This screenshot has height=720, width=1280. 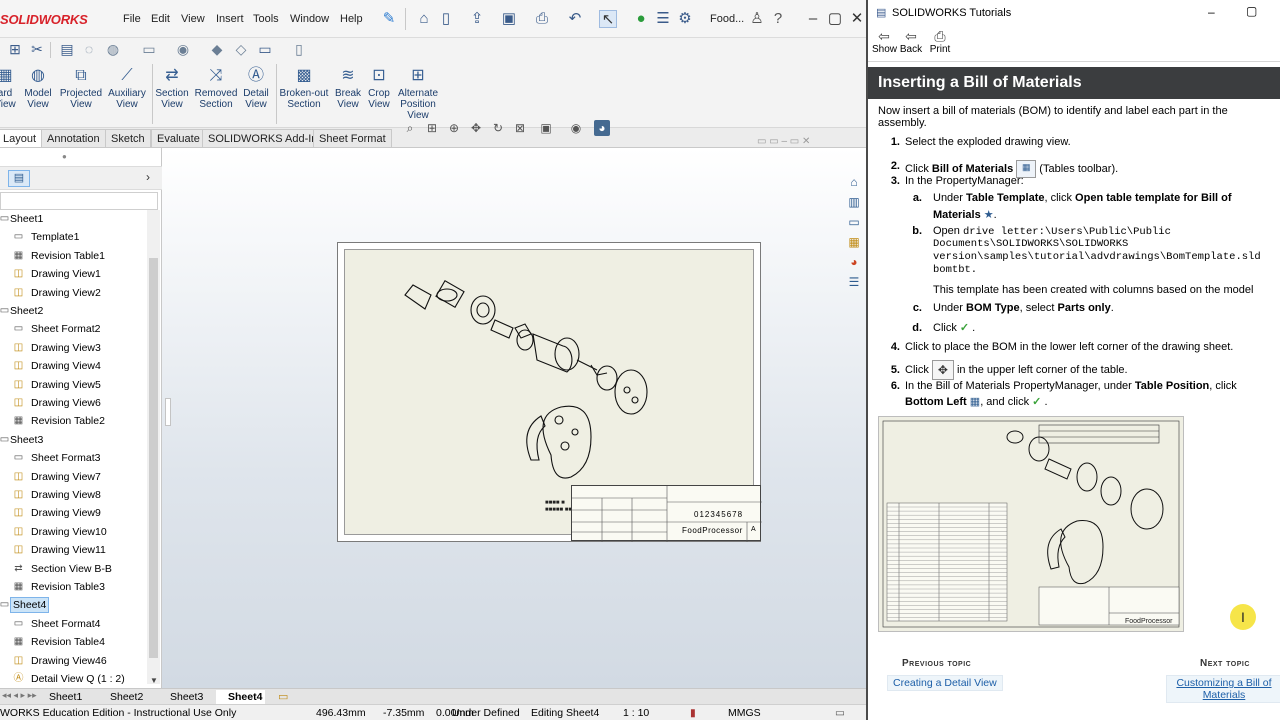 I want to click on custom-properties-icon: ☰, so click(x=854, y=282).